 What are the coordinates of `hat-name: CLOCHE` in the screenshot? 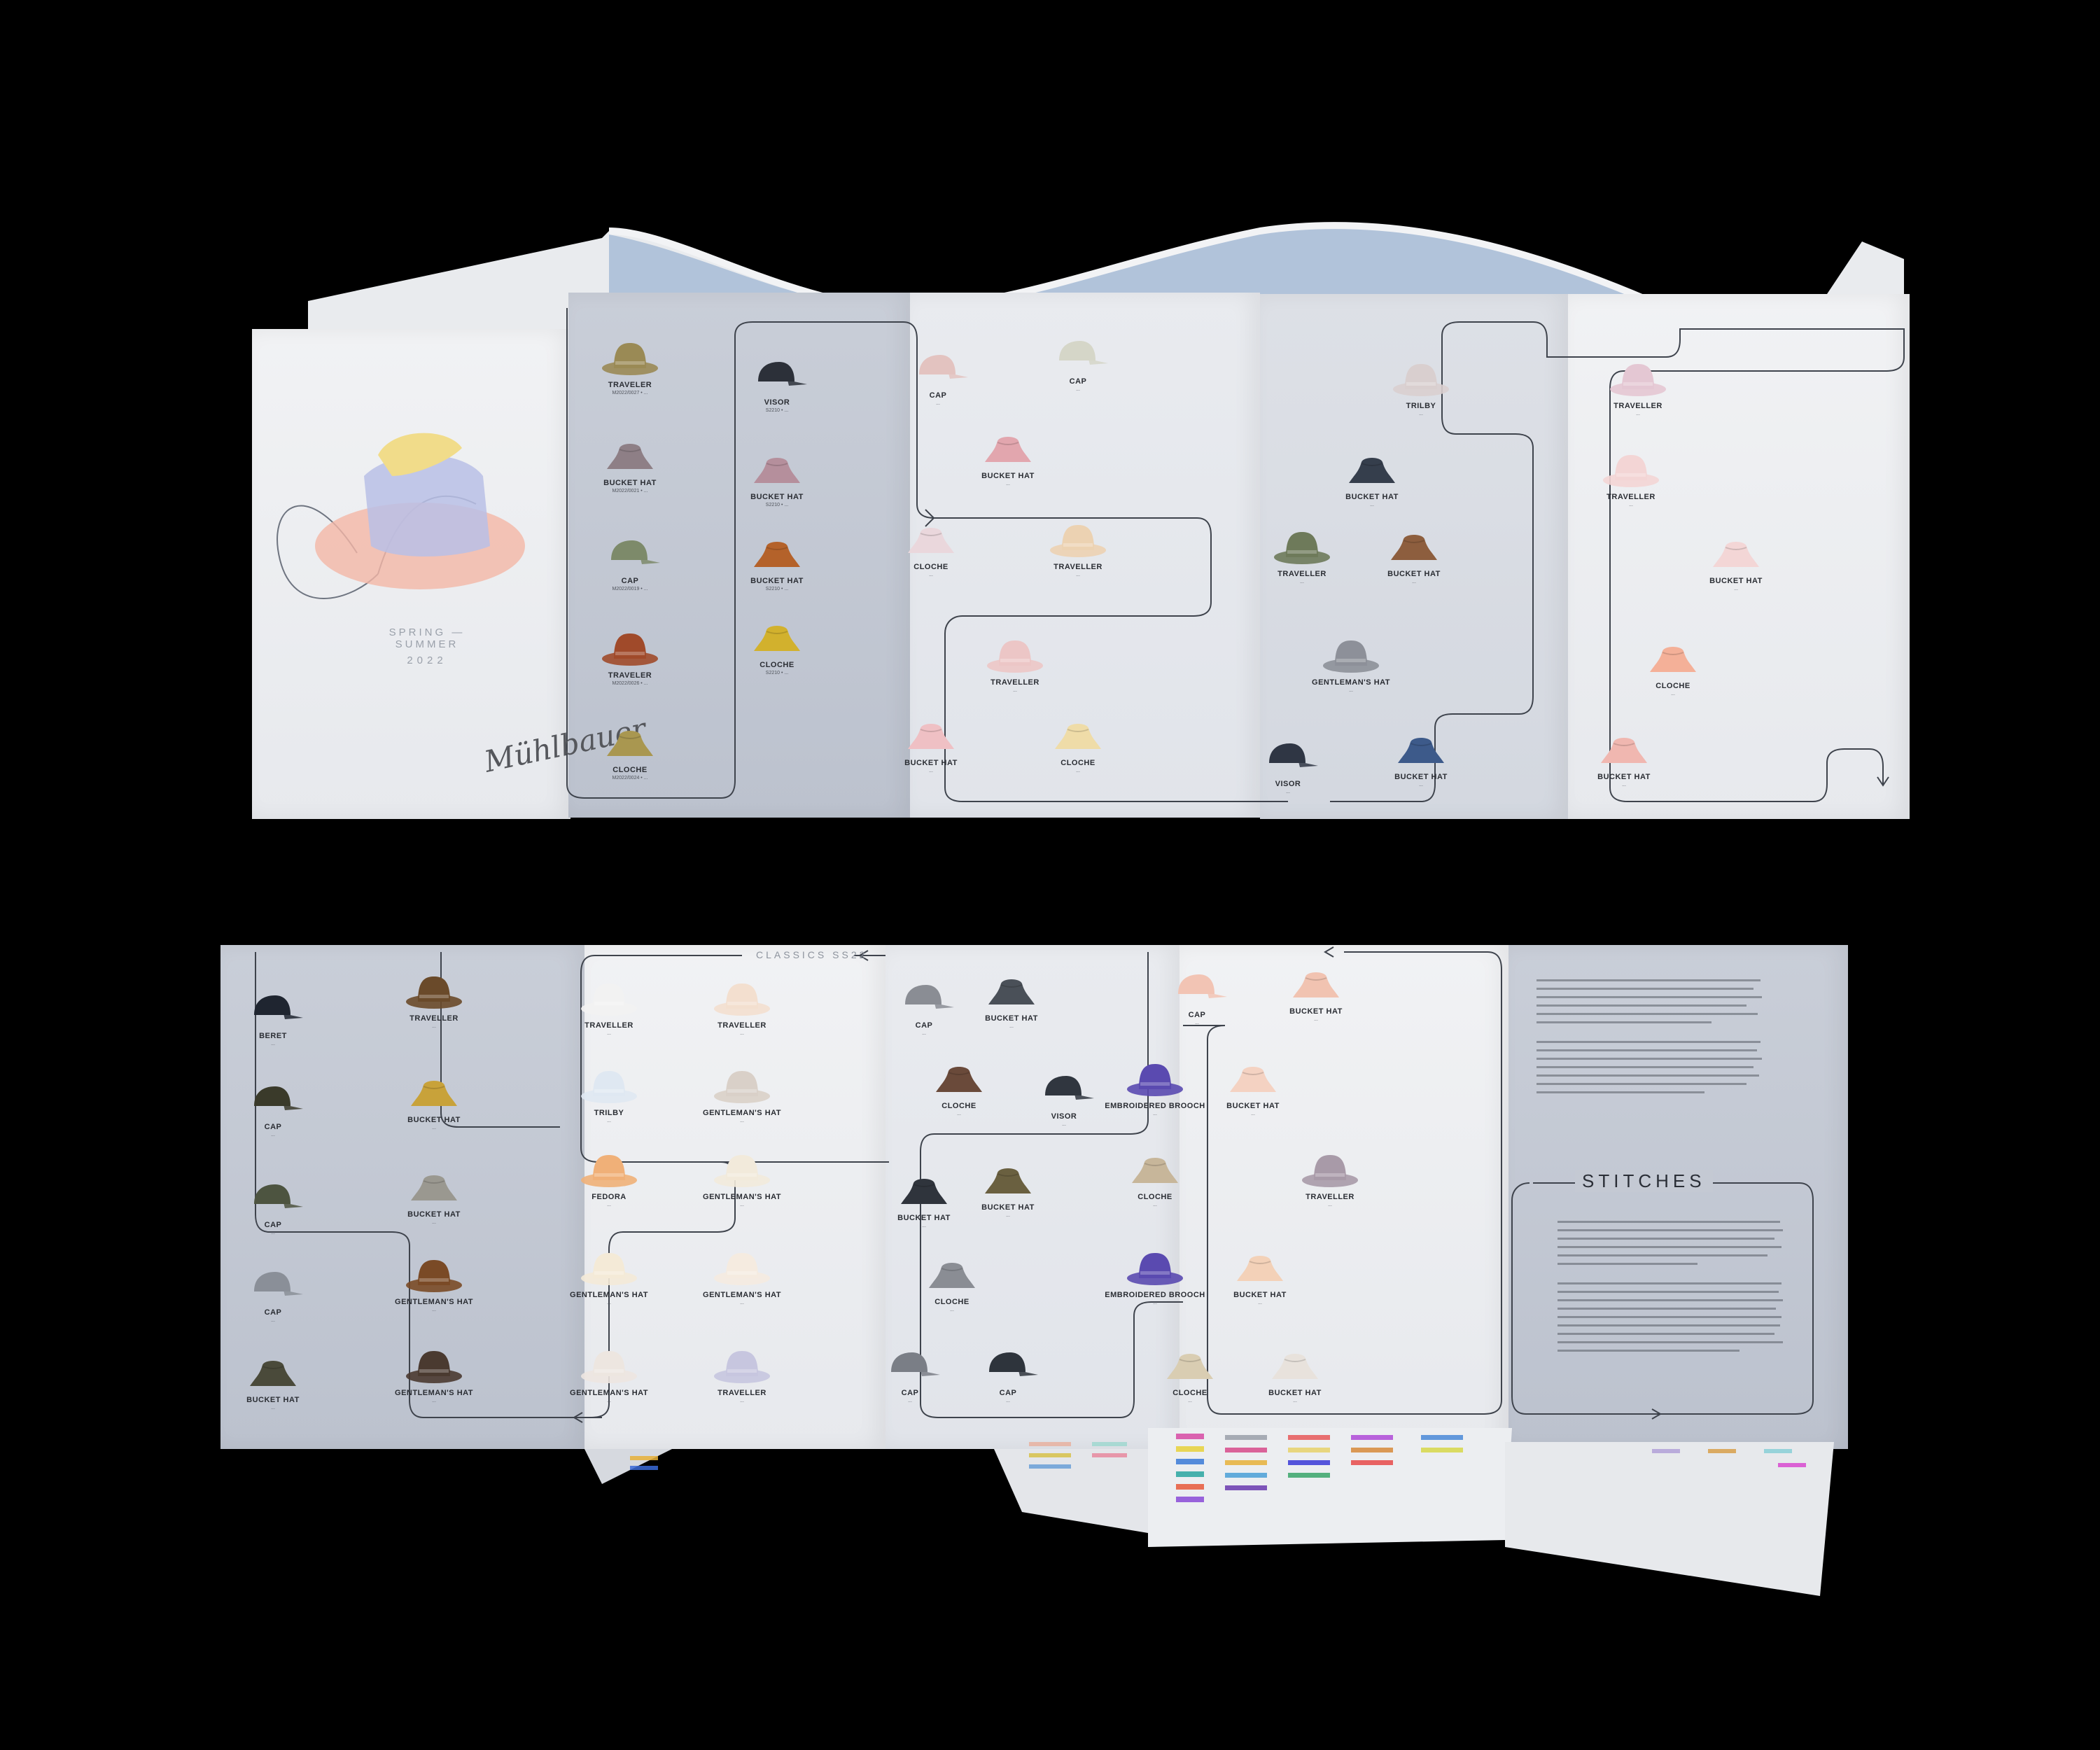 It's located at (951, 1302).